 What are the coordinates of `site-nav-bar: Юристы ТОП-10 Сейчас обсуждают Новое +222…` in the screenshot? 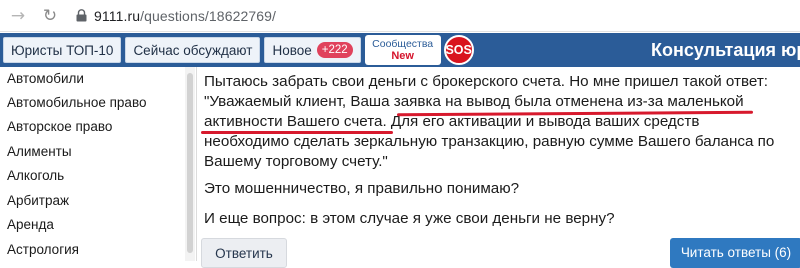 It's located at (400, 50).